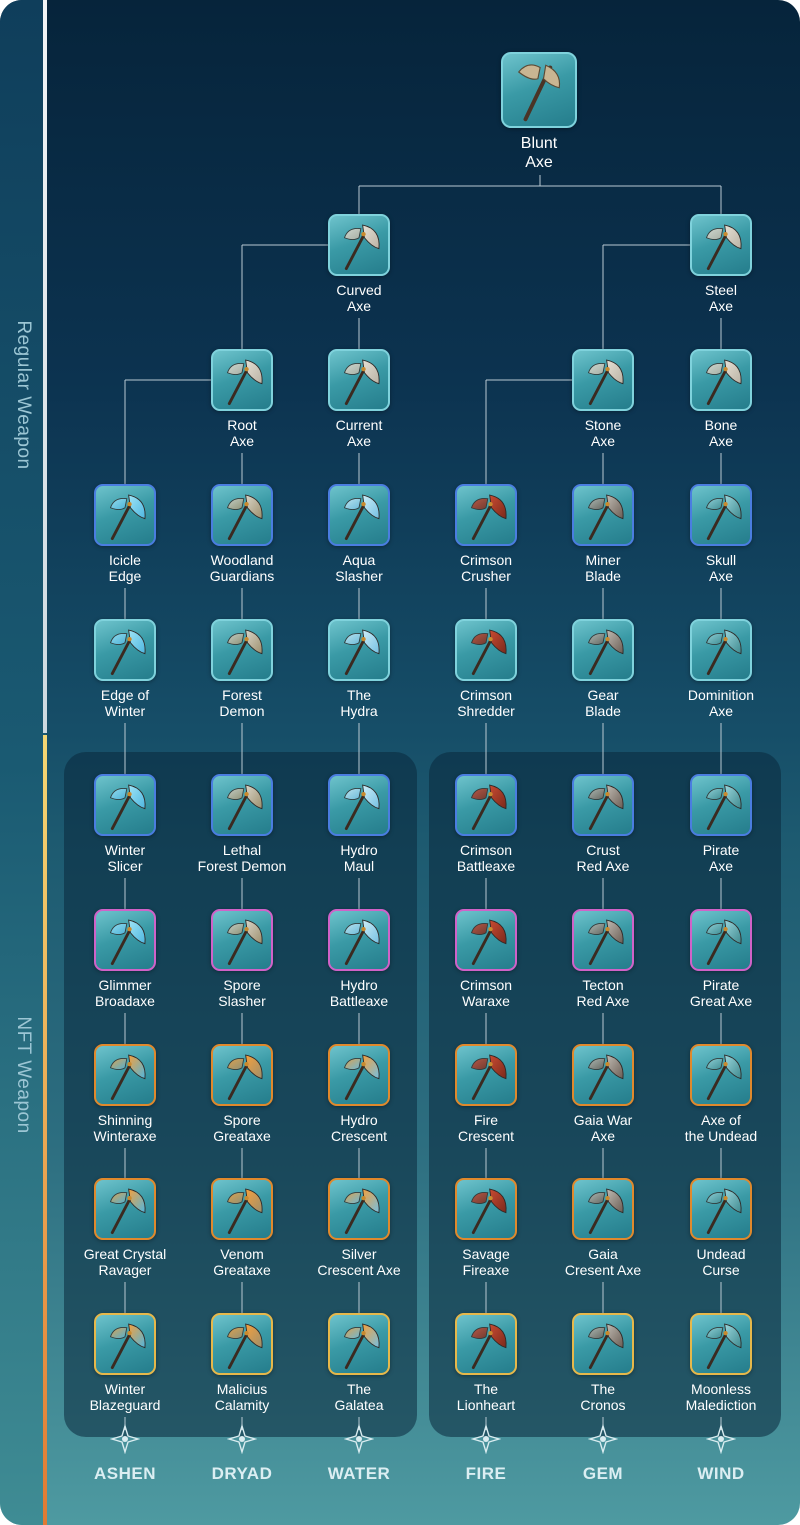 This screenshot has height=1525, width=800. I want to click on stone-axe-label: Stone Axe, so click(603, 433).